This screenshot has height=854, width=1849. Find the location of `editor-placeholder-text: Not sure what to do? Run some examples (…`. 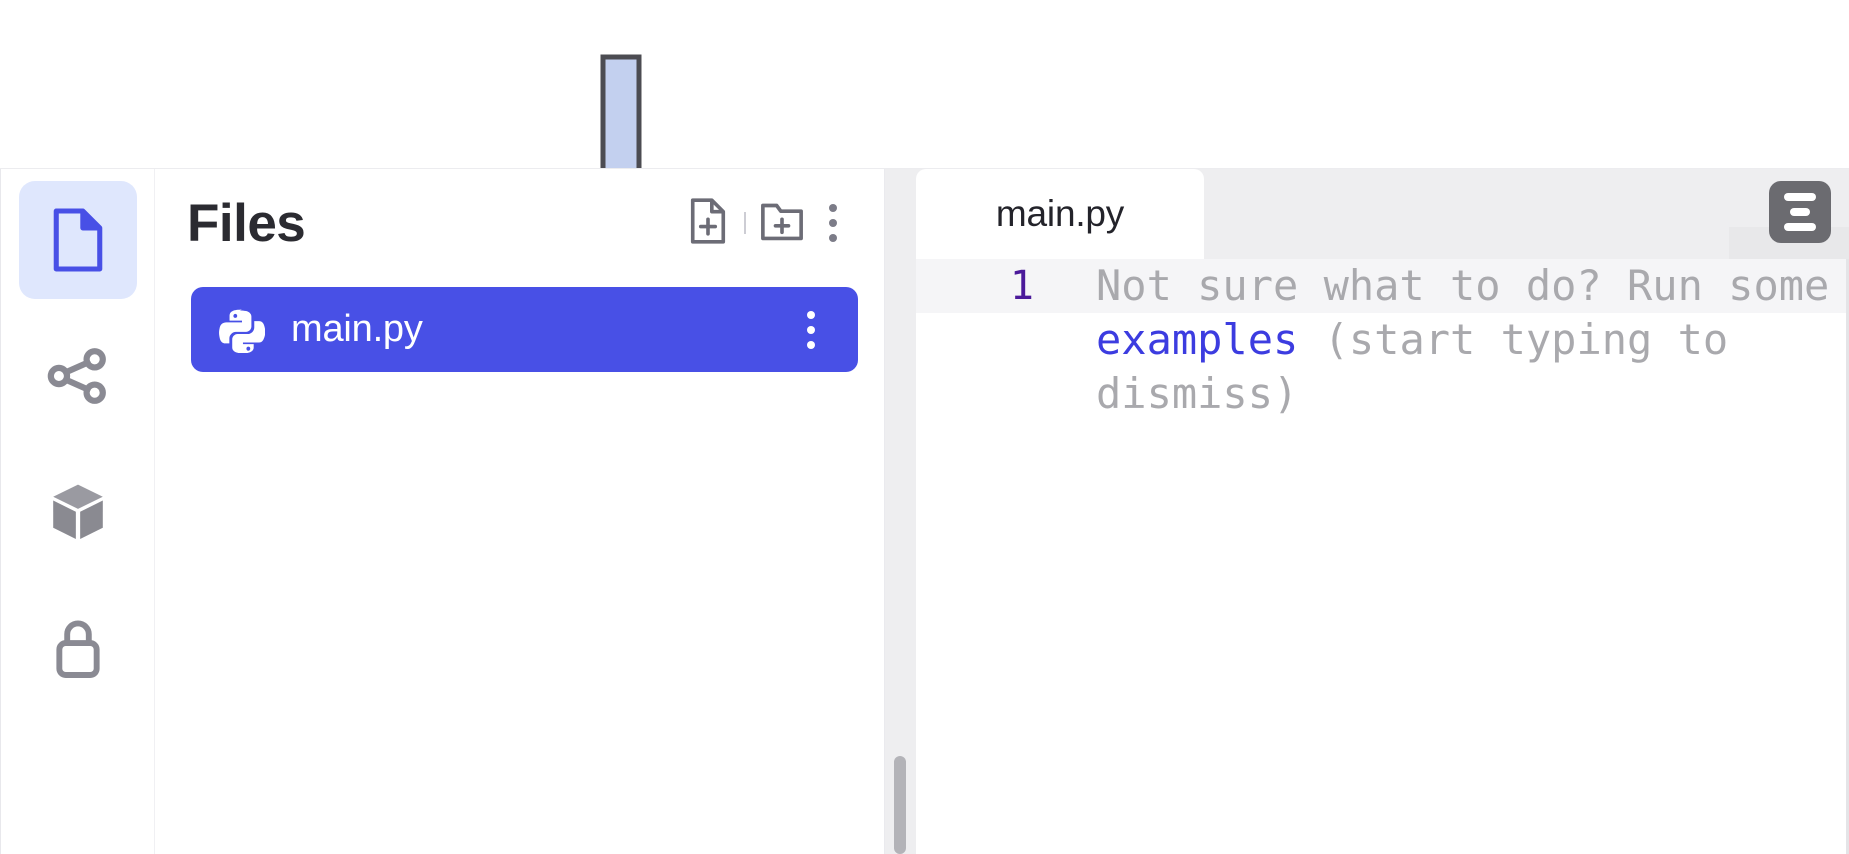

editor-placeholder-text: Not sure what to do? Run some examples (… is located at coordinates (1469, 340).